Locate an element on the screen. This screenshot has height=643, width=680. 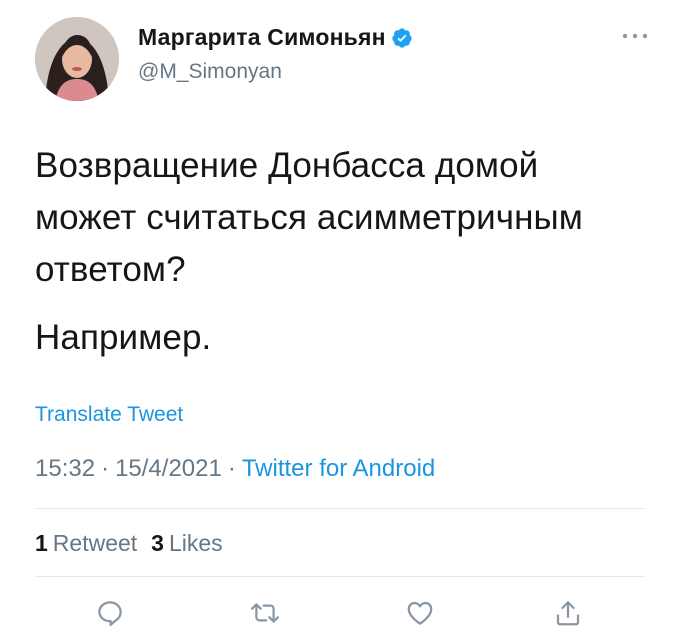
like-icon is located at coordinates (420, 613).